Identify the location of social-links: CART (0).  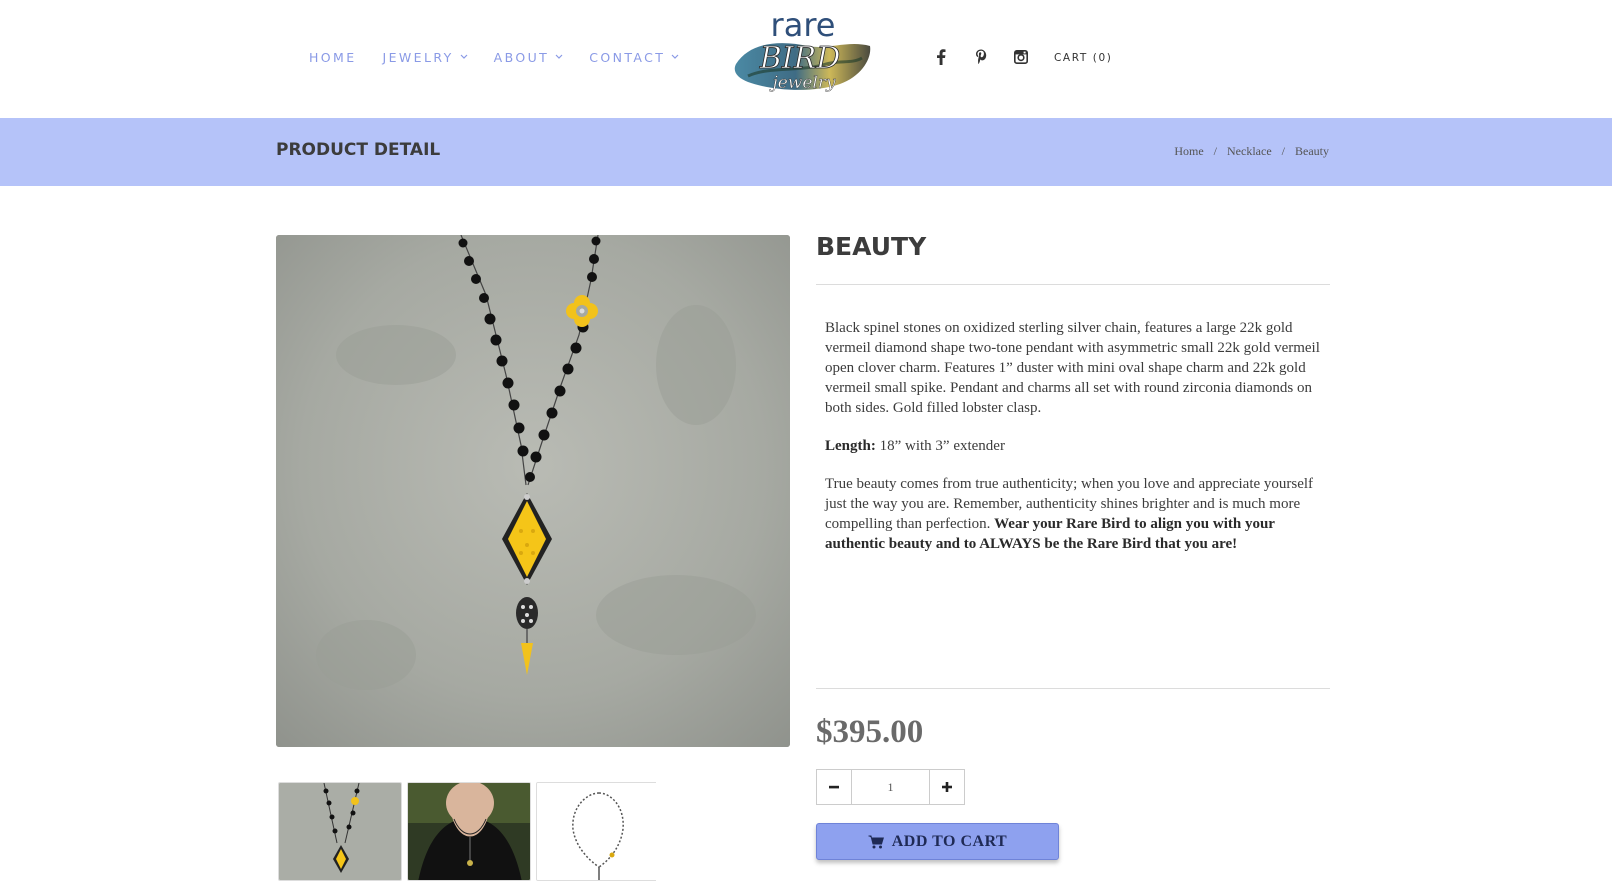
(1021, 57).